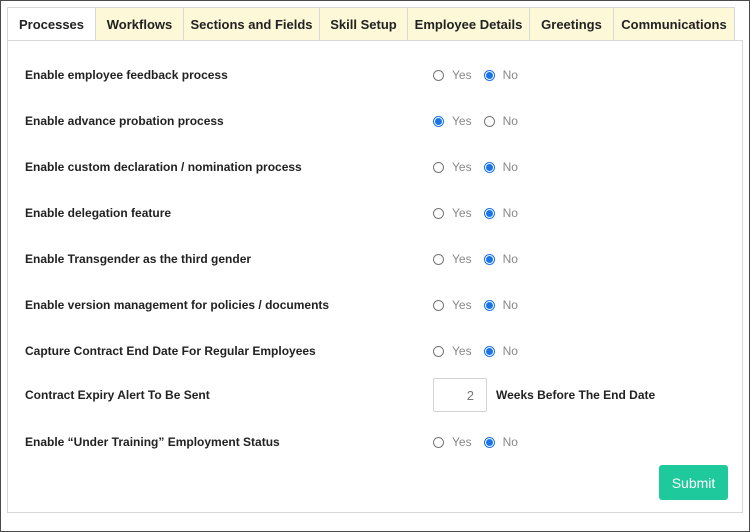  Describe the element at coordinates (375, 121) in the screenshot. I see `setting-row-probation: Enable advance probation process Yes No` at that location.